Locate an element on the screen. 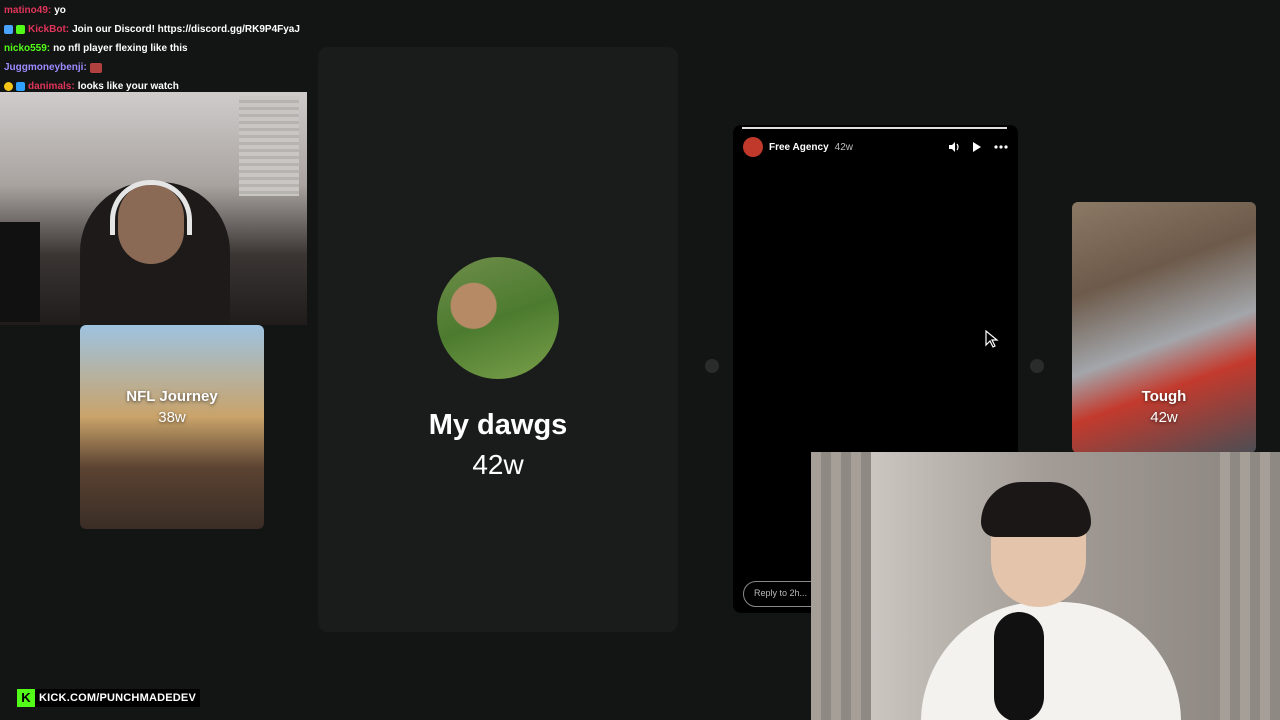  story-author-name: Free Agency is located at coordinates (799, 147).